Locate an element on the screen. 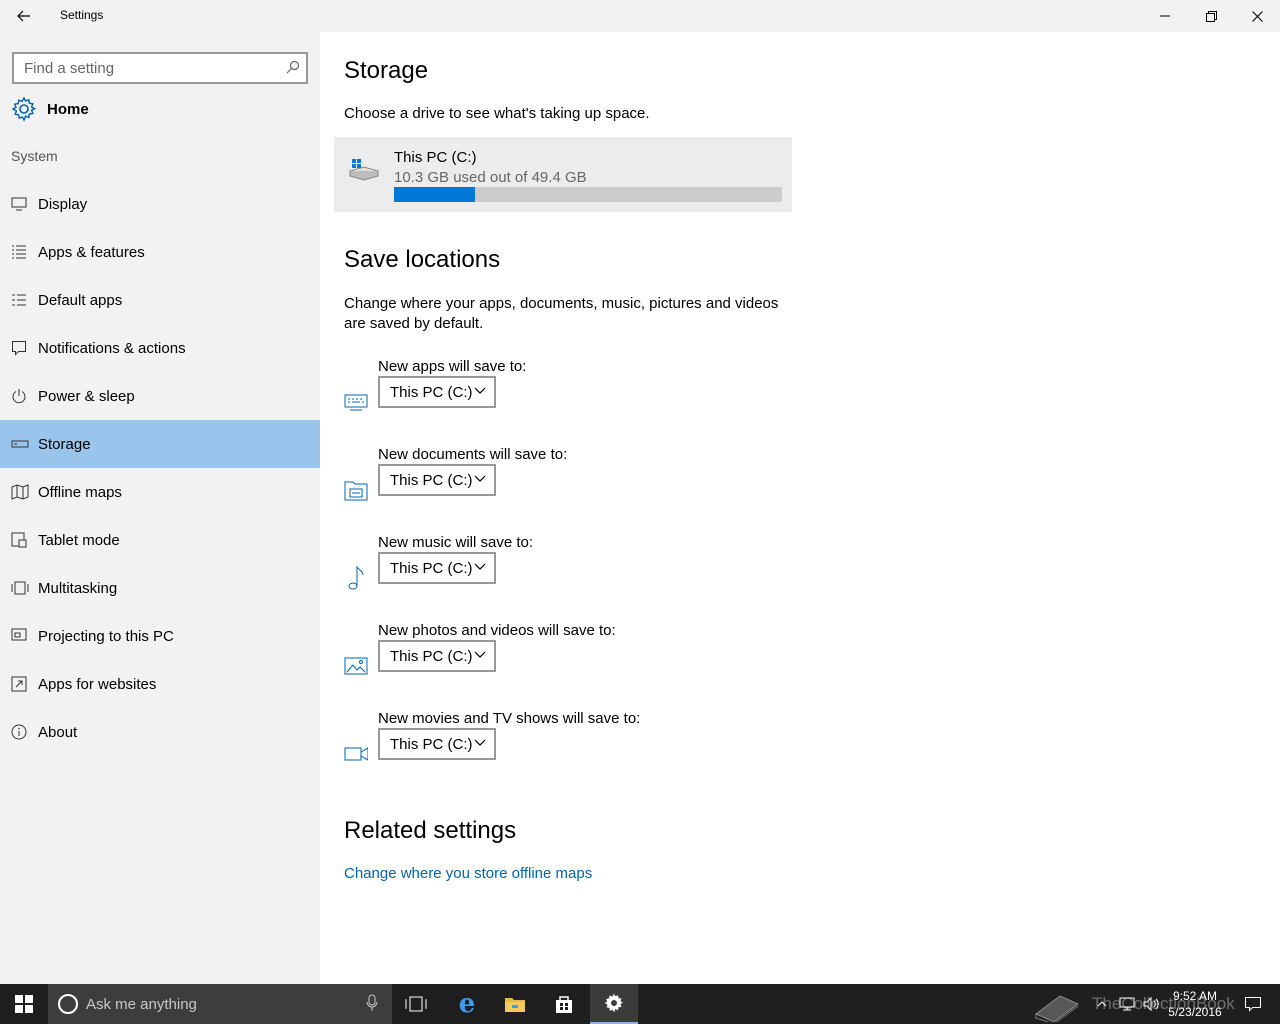 The height and width of the screenshot is (1024, 1280). clock-date: 5/23/2016 is located at coordinates (1195, 1012).